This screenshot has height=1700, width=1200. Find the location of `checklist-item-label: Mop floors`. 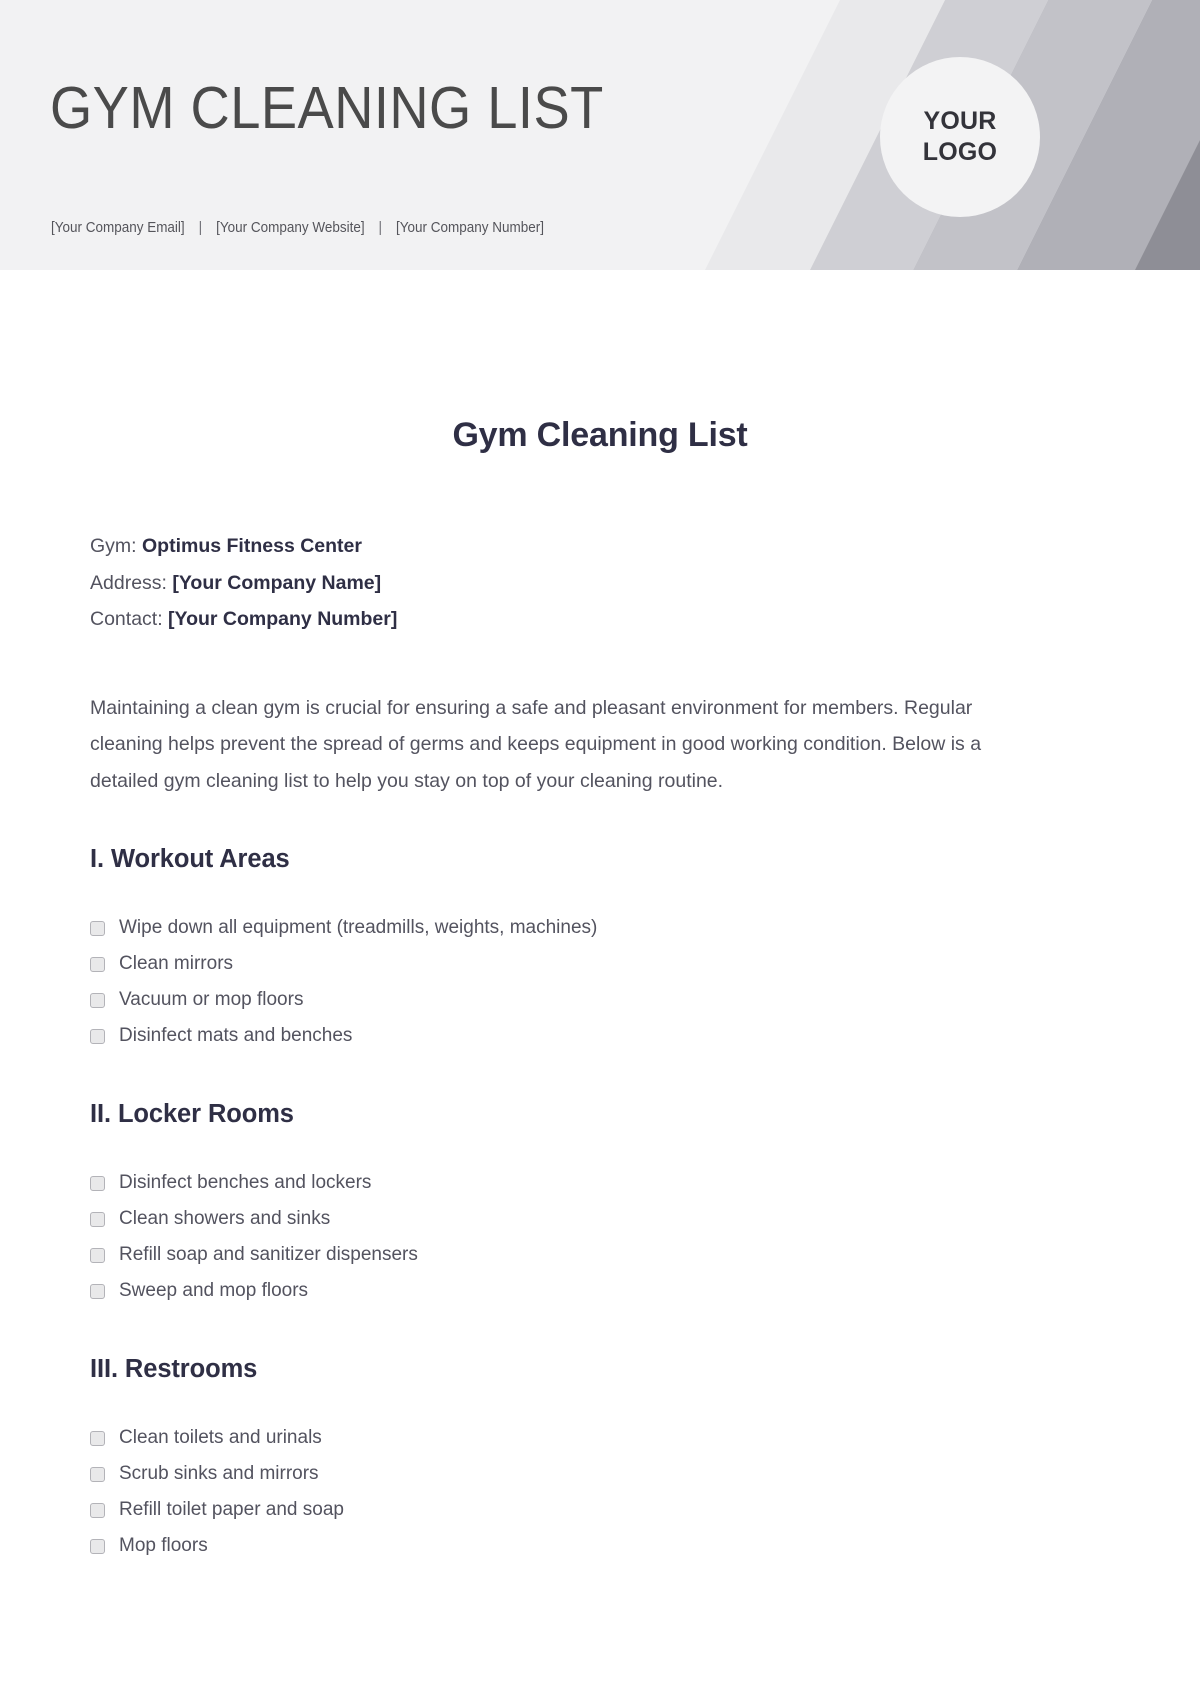

checklist-item-label: Mop floors is located at coordinates (163, 1545).